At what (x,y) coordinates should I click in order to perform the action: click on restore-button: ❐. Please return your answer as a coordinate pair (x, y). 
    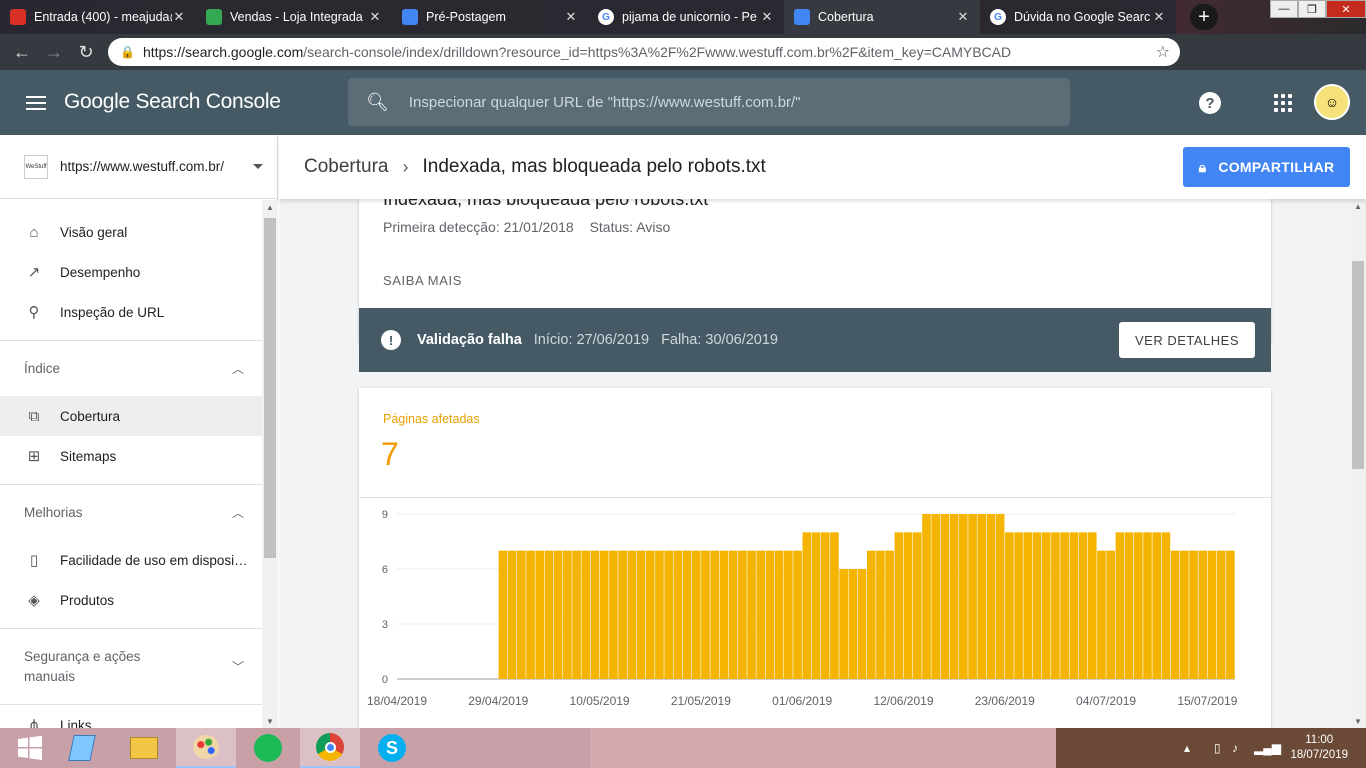
    Looking at the image, I should click on (1312, 9).